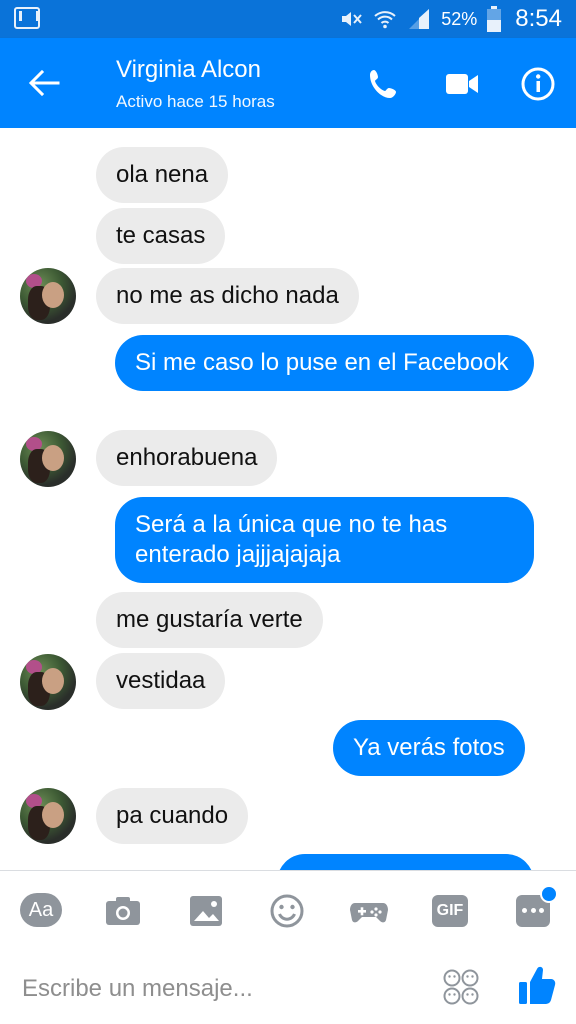  I want to click on info-icon, so click(538, 84).